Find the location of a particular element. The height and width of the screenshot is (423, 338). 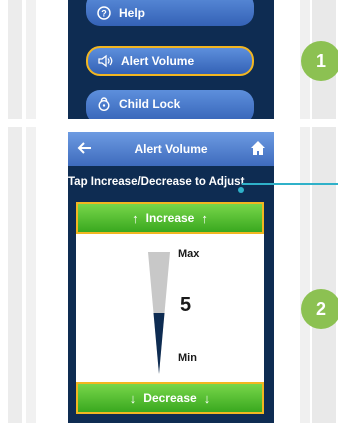

volume-wedge is located at coordinates (159, 313).